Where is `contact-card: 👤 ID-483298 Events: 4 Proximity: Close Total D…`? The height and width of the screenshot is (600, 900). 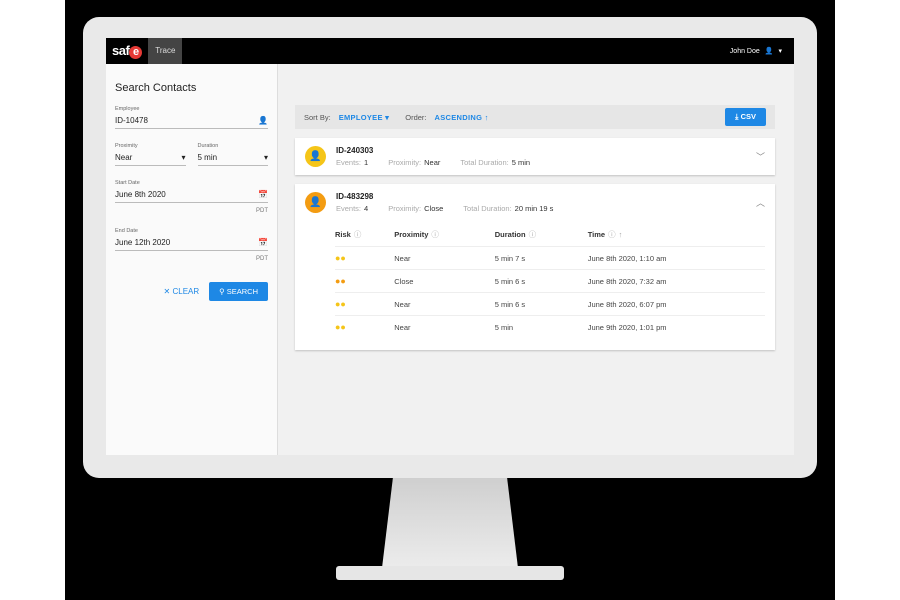
contact-card: 👤 ID-483298 Events: 4 Proximity: Close Total D… is located at coordinates (535, 267).